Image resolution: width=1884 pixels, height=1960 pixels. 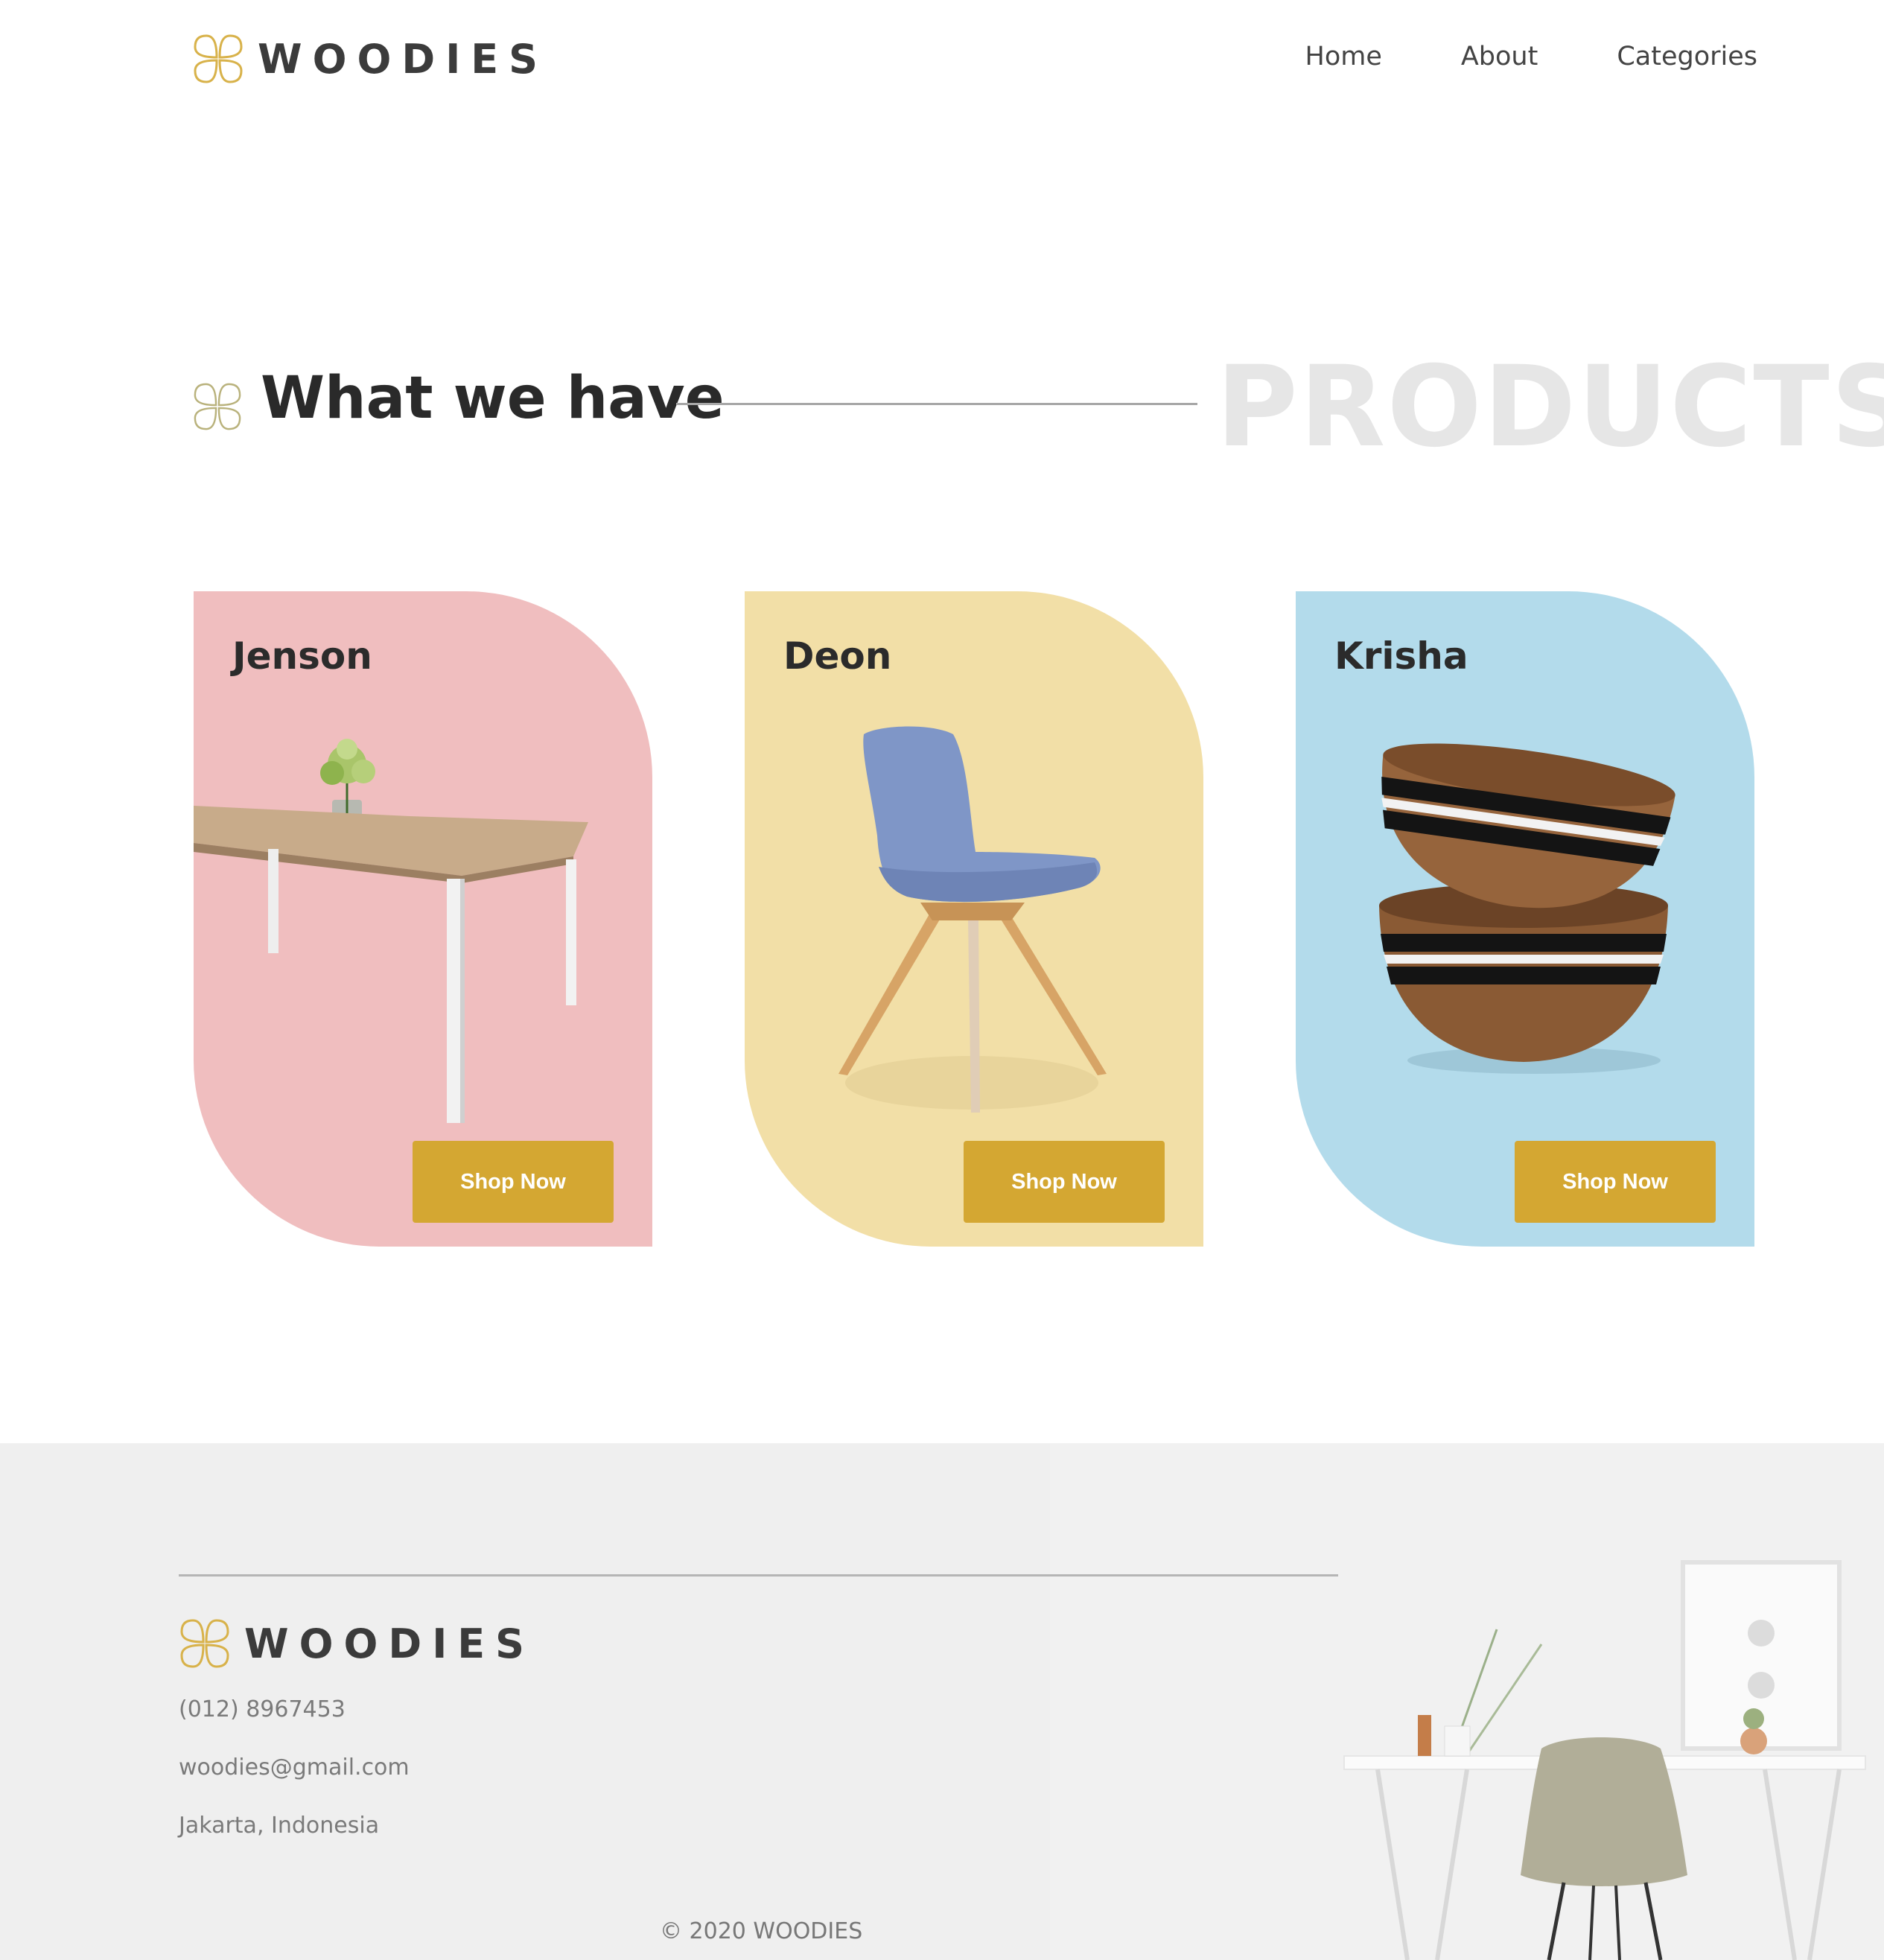 I want to click on footer-logo: WOODIES, so click(x=357, y=1643).